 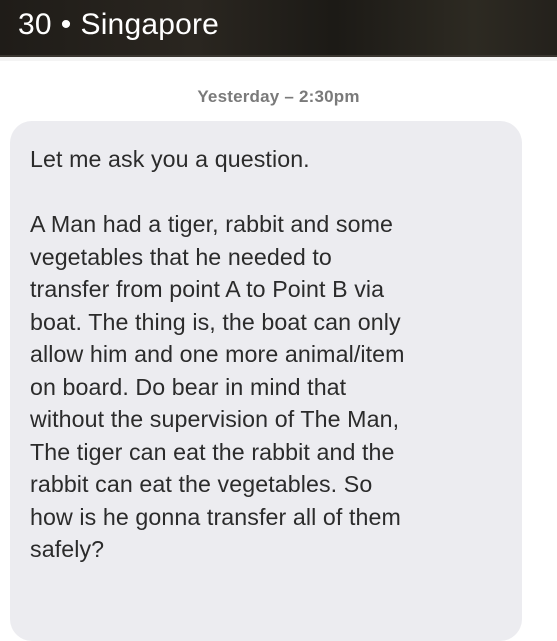 I want to click on message-line: without the supervision of The Man,, so click(x=215, y=419).